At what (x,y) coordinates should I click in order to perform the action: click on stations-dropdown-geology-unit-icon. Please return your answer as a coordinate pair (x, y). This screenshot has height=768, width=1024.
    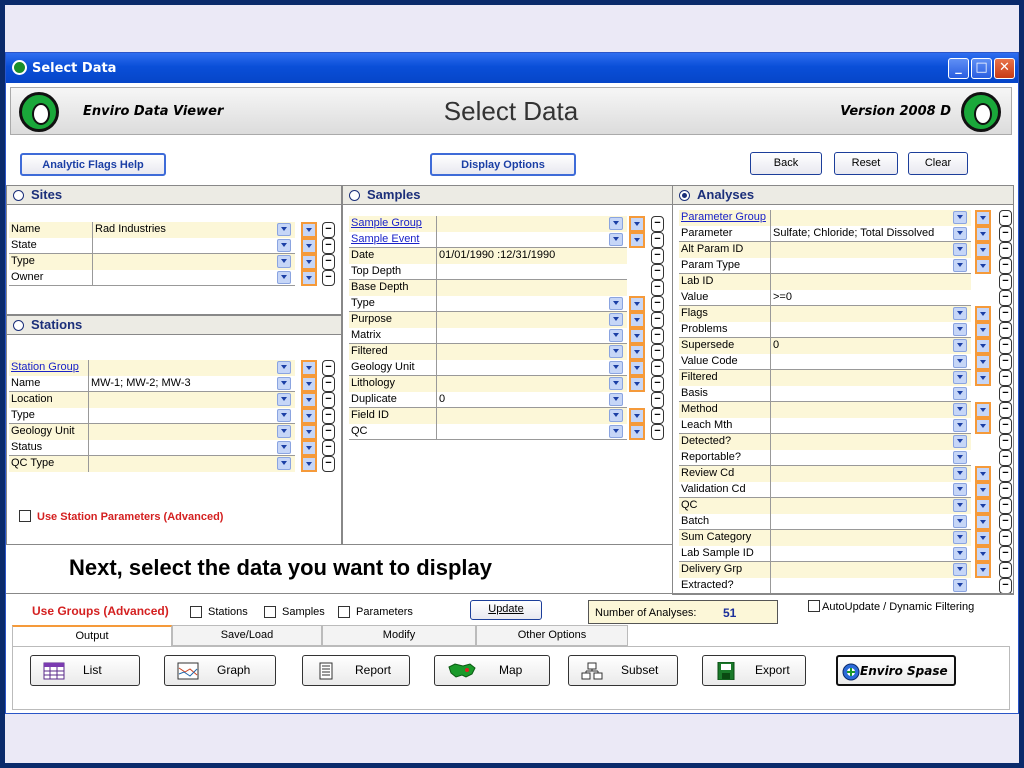
    Looking at the image, I should click on (284, 431).